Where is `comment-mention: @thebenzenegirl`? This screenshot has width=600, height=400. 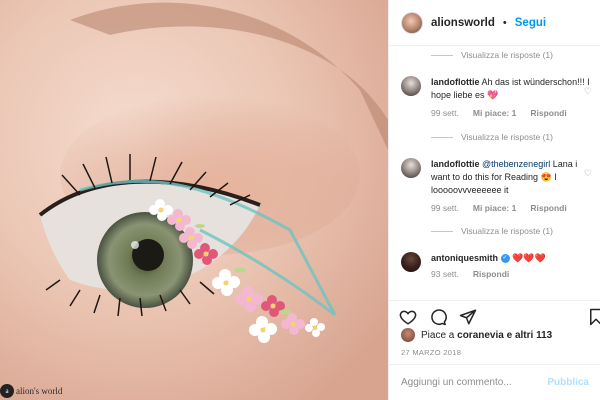
comment-mention: @thebenzenegirl is located at coordinates (516, 164).